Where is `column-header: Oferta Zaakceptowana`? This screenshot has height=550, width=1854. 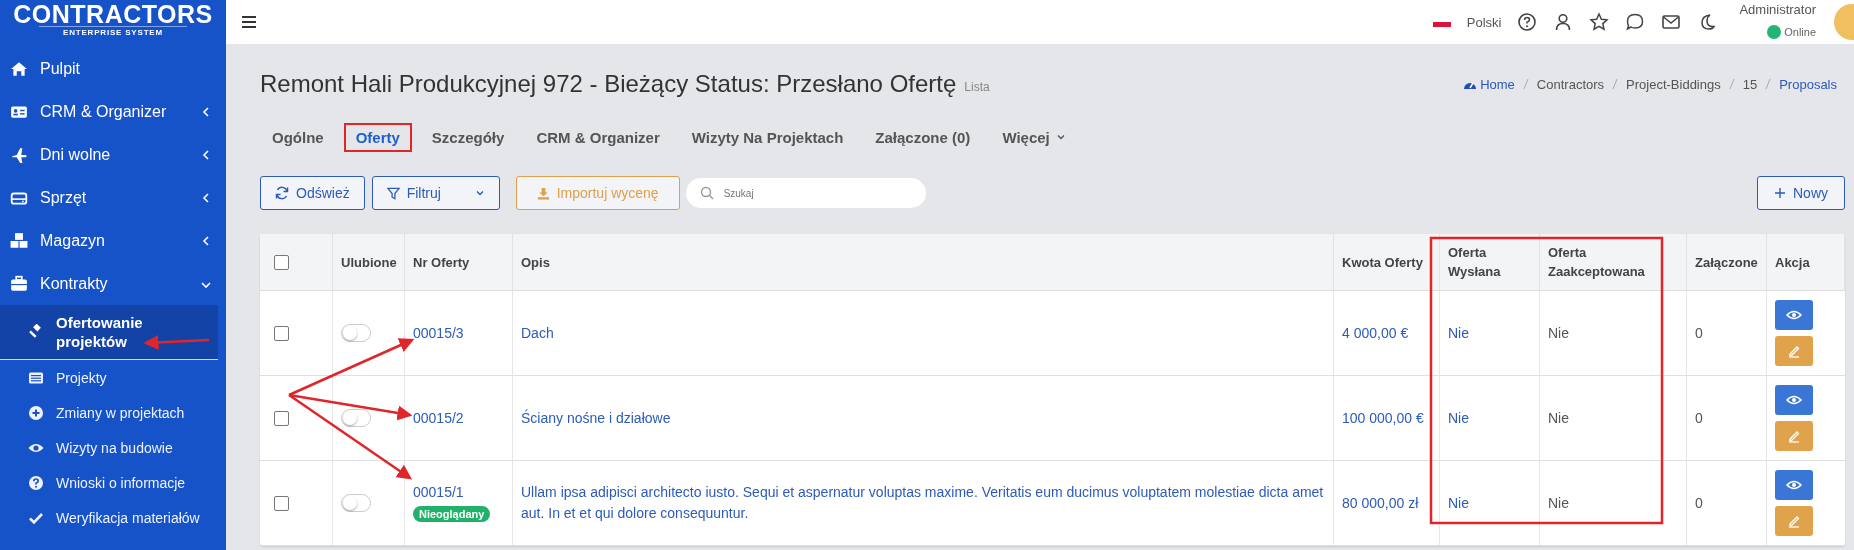 column-header: Oferta Zaakceptowana is located at coordinates (1597, 262).